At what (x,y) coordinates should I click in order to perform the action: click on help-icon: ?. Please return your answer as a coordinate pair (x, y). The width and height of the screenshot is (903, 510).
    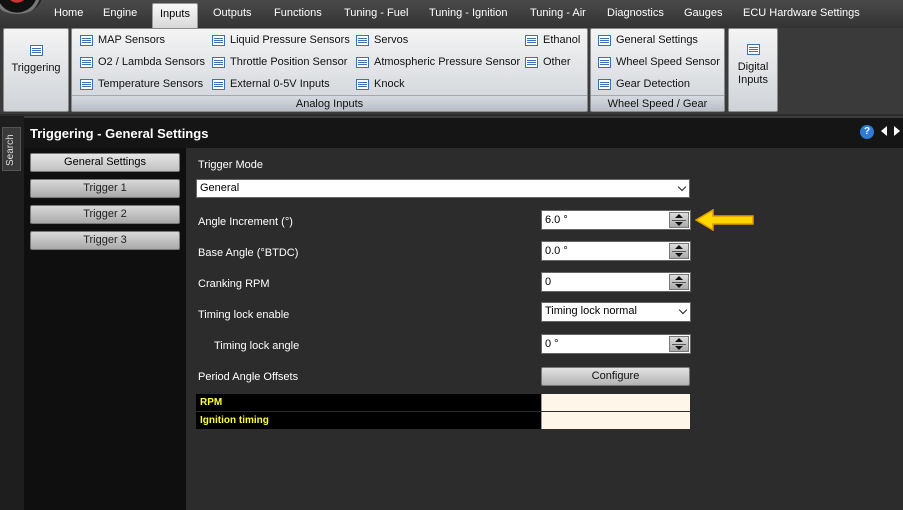
    Looking at the image, I should click on (867, 132).